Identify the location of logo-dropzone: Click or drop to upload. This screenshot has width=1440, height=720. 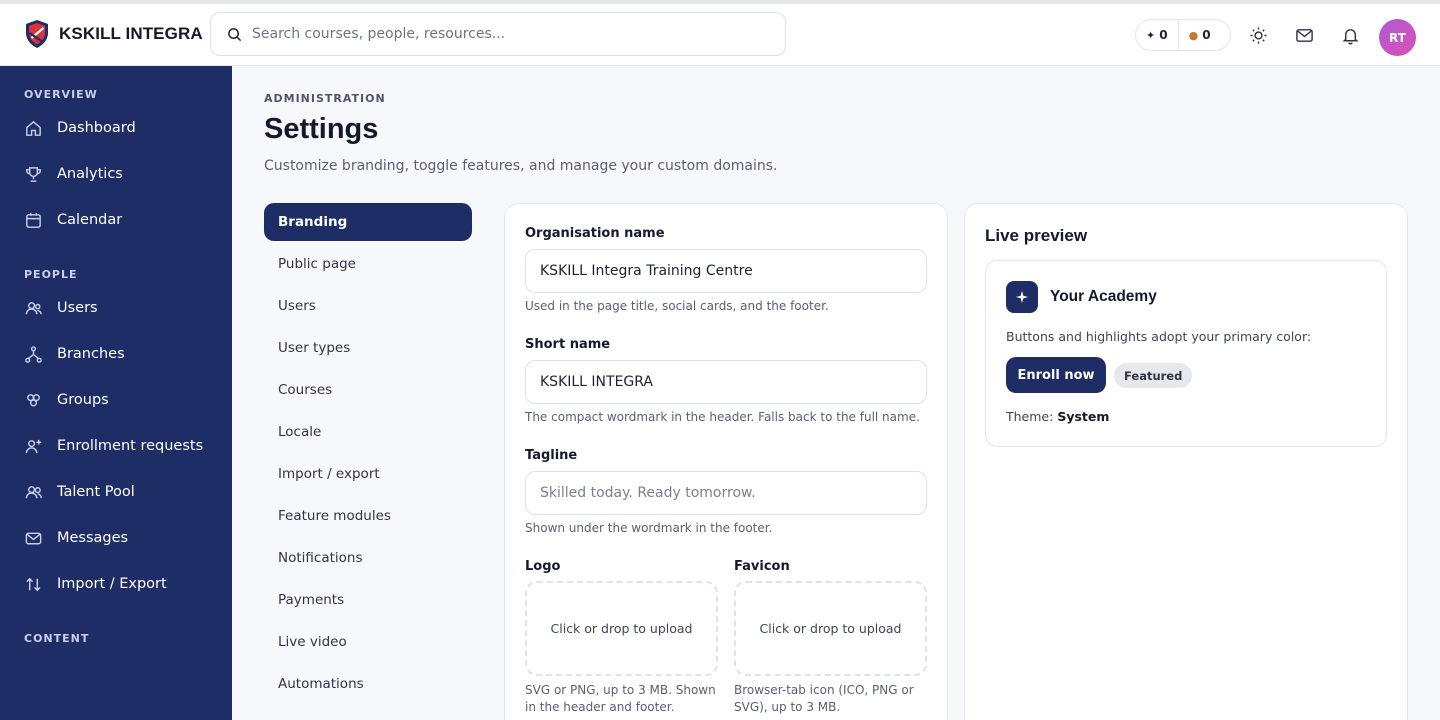
(621, 628).